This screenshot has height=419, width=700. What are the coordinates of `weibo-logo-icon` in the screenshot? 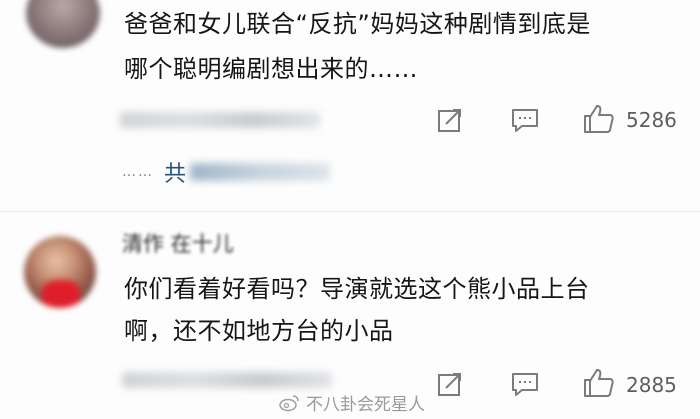 It's located at (289, 402).